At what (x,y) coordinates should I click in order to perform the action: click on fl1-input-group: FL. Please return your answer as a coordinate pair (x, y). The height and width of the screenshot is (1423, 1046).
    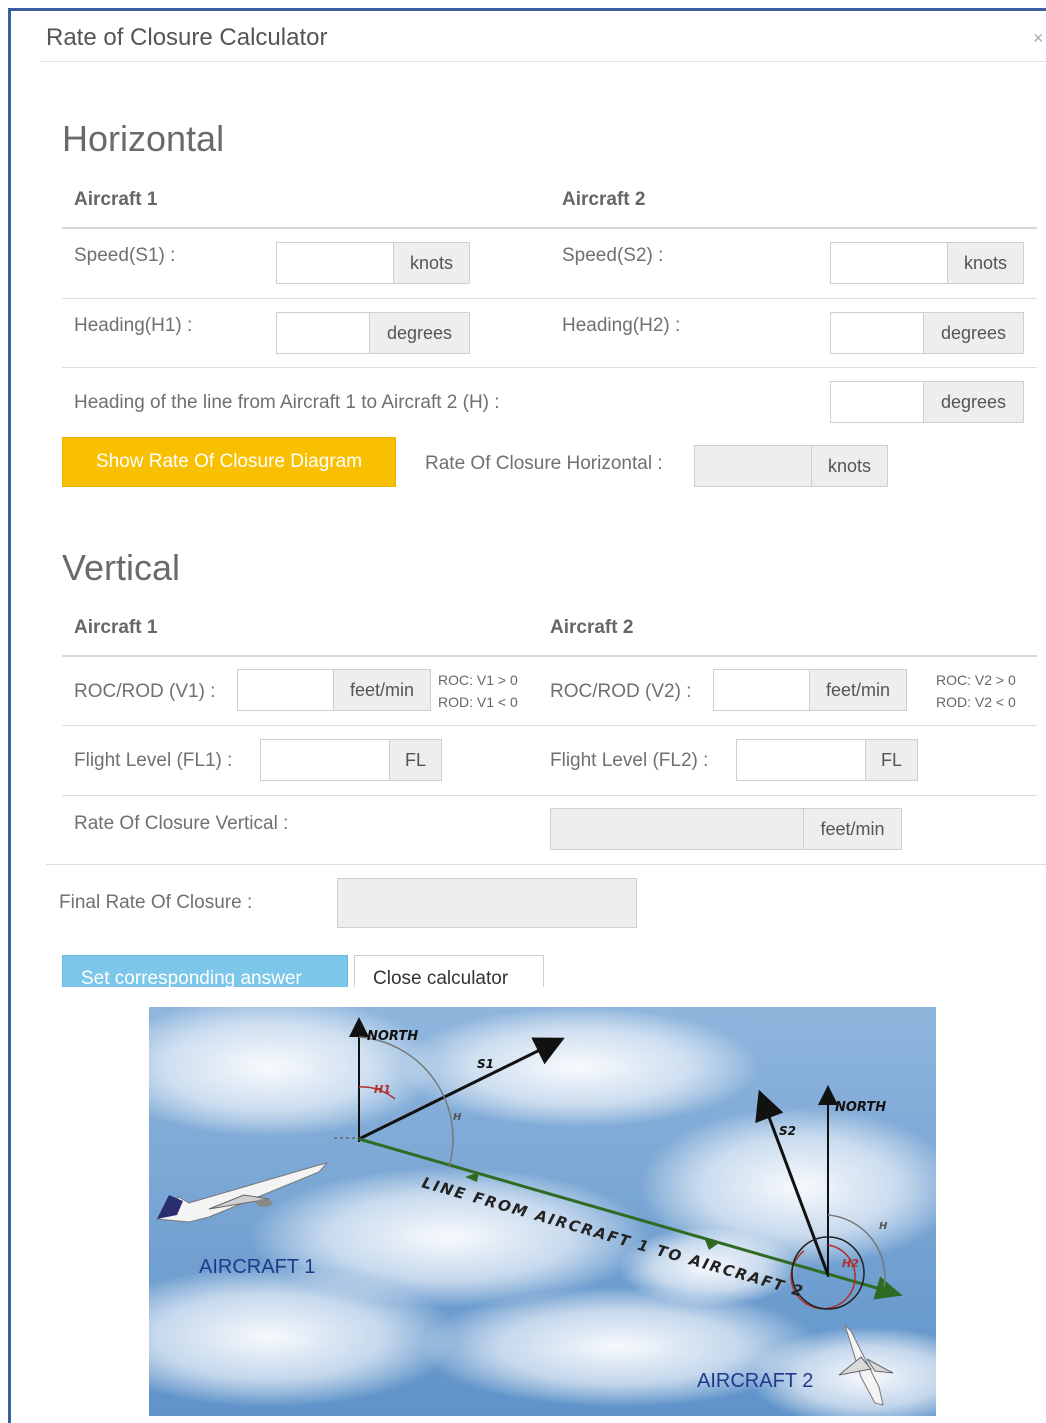
    Looking at the image, I should click on (351, 760).